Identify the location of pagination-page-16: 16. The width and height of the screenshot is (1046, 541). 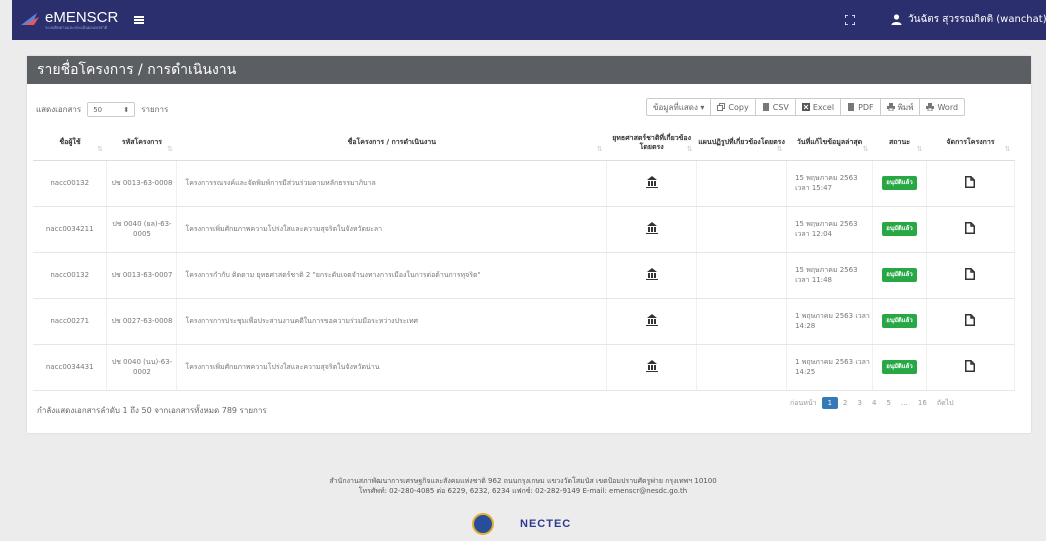
(922, 403).